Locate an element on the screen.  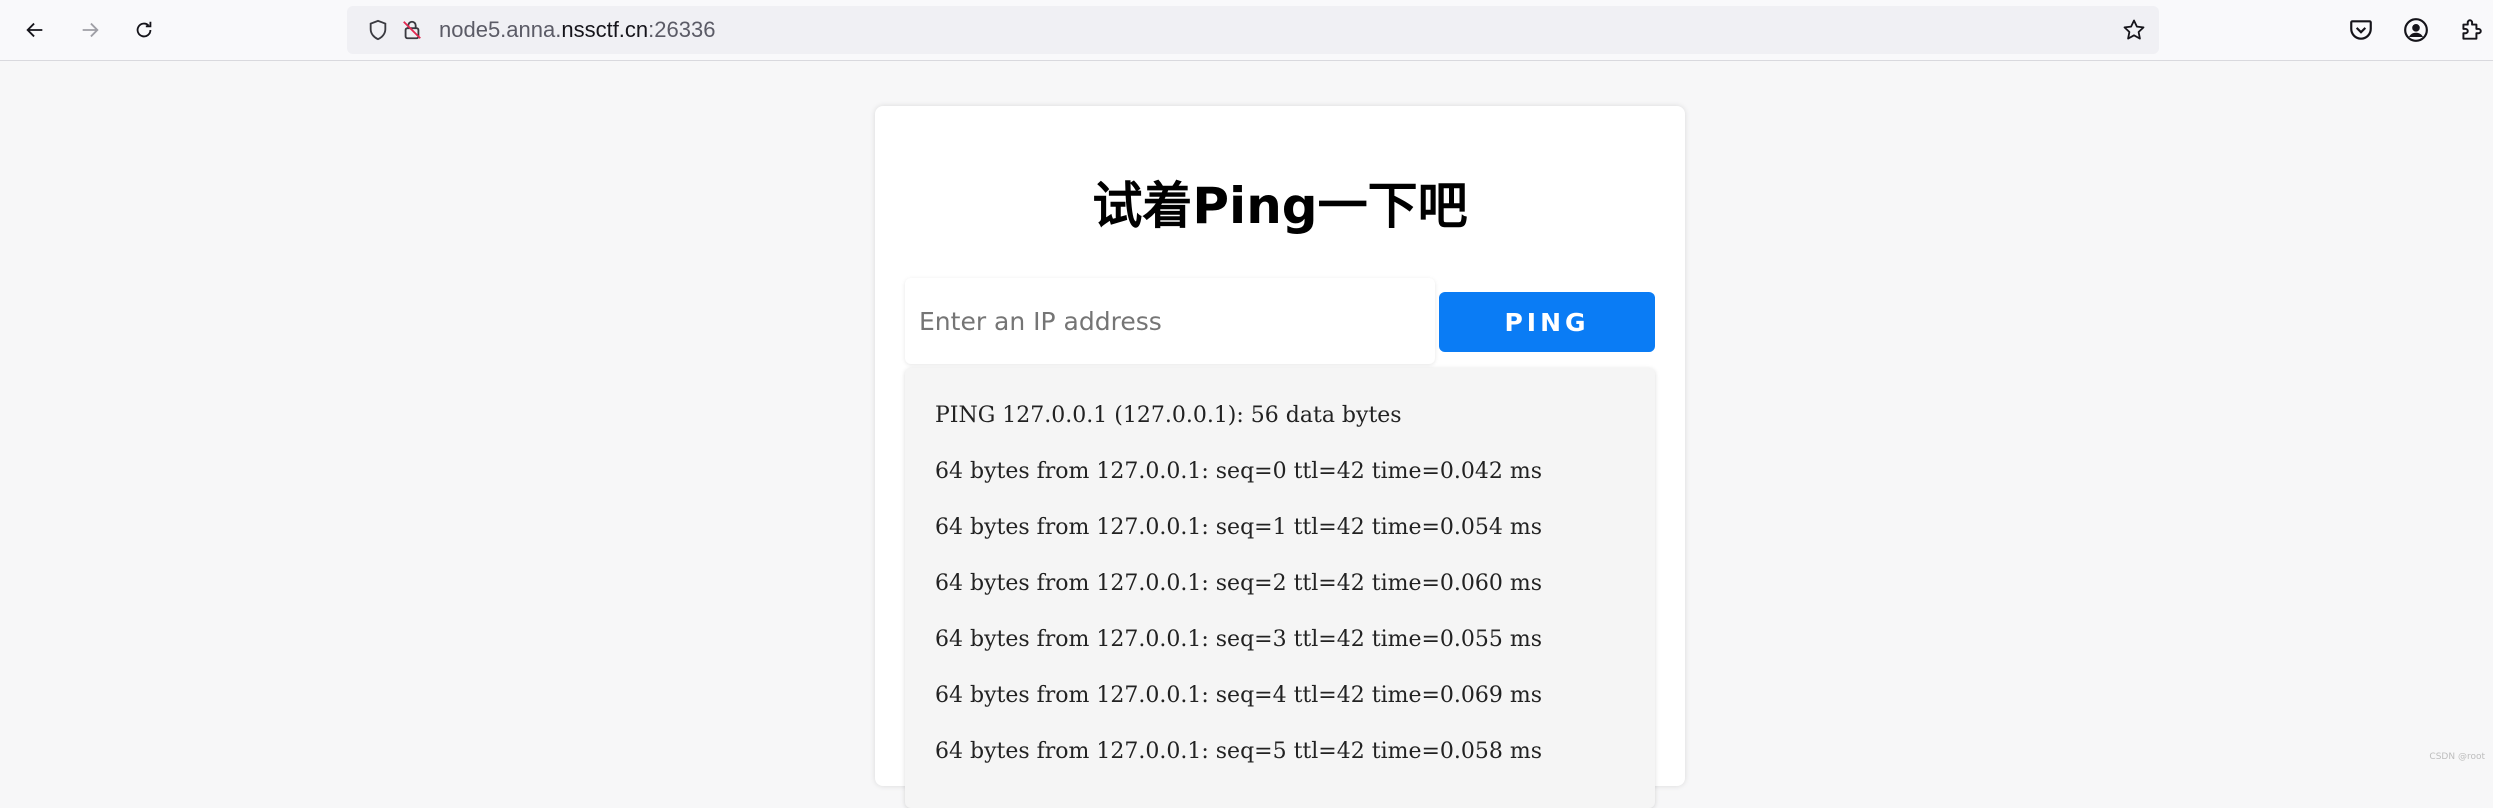
ip-address-input is located at coordinates (1170, 321).